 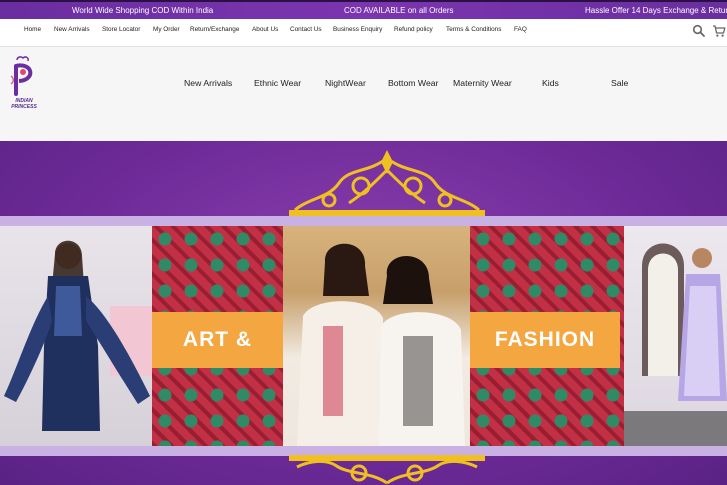 What do you see at coordinates (545, 340) in the screenshot?
I see `banner-text-right: FASHION` at bounding box center [545, 340].